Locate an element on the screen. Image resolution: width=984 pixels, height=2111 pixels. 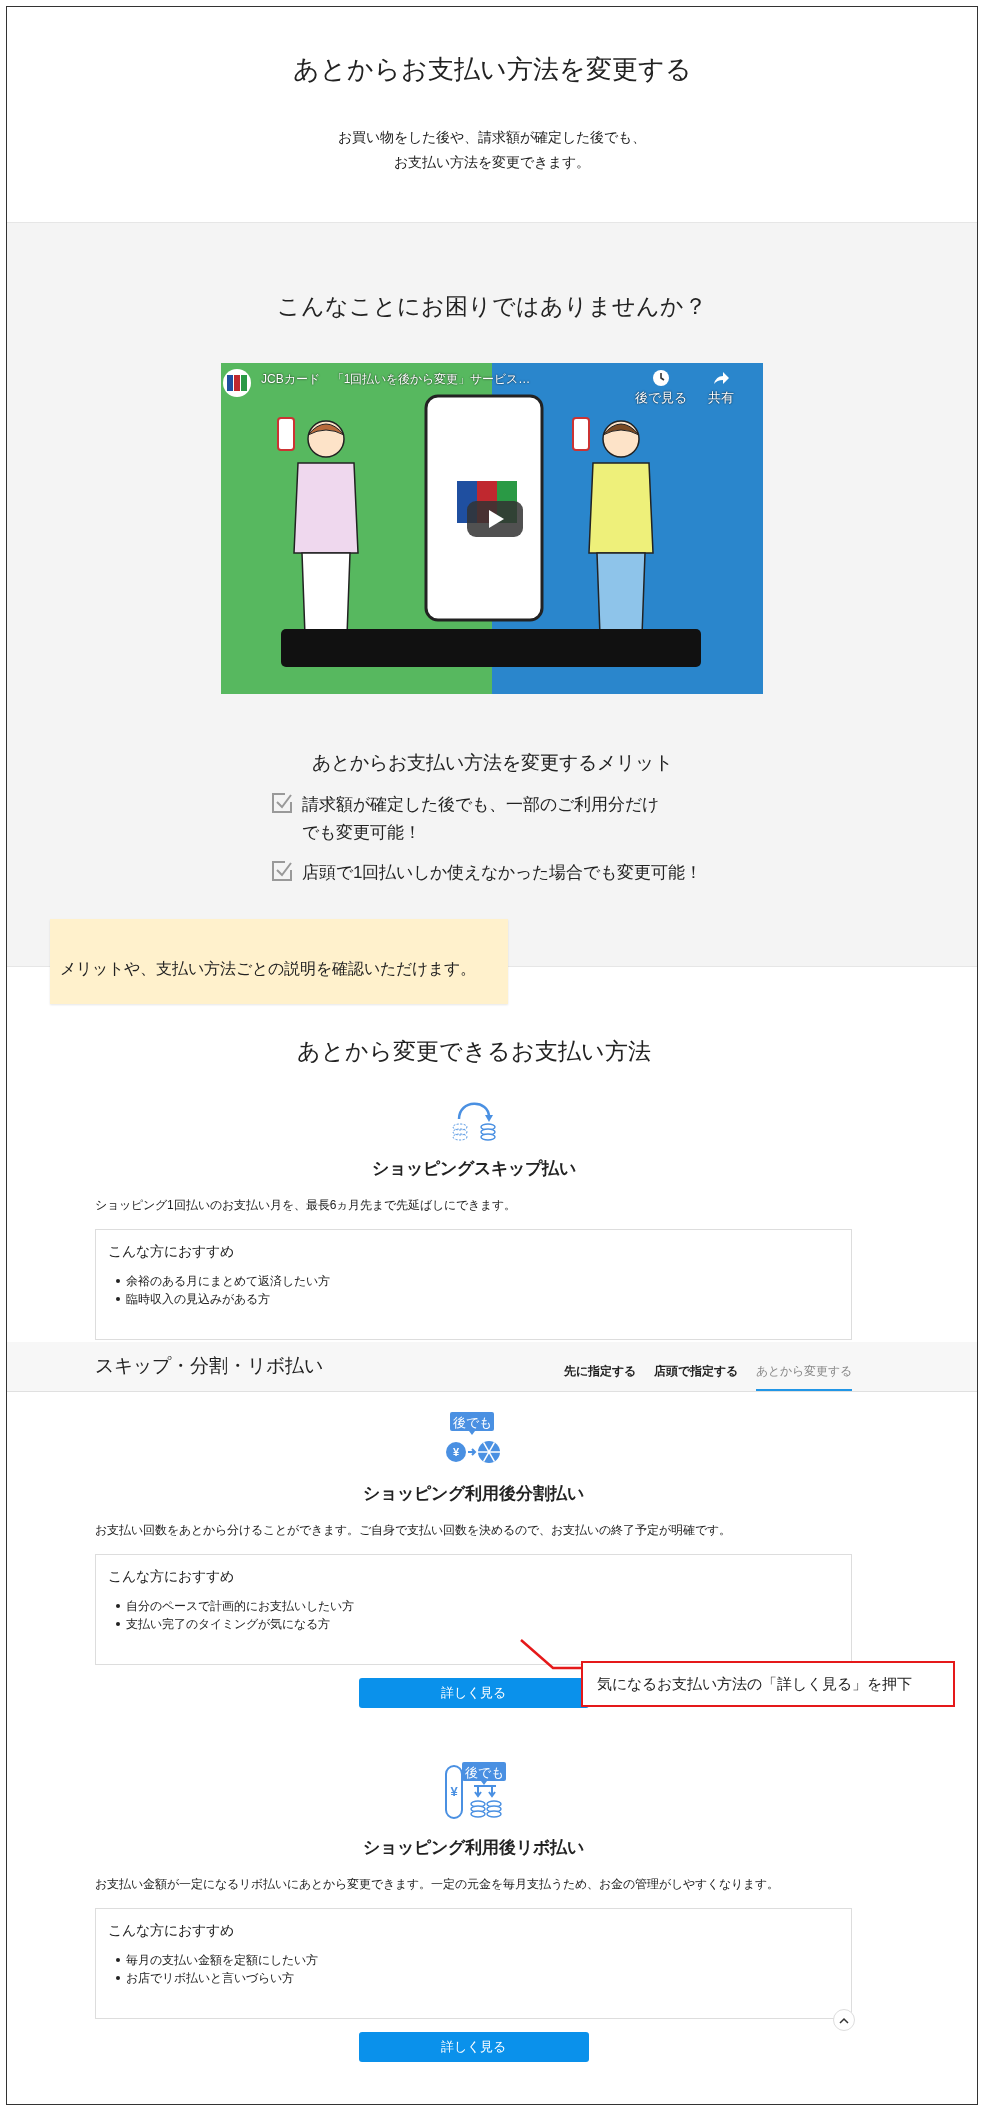
video-action-label: 後で見る is located at coordinates (661, 398).